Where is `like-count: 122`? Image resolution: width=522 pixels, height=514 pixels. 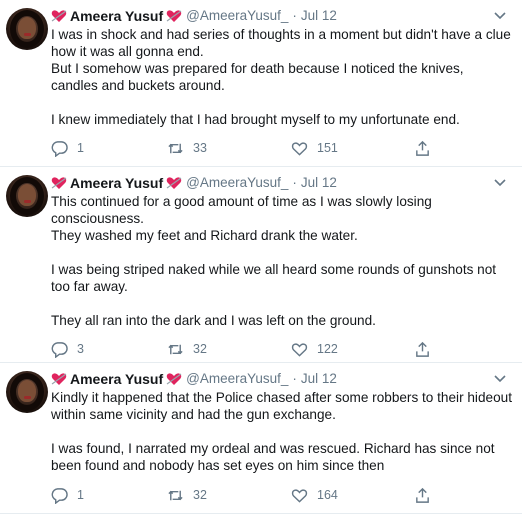
like-count: 122 is located at coordinates (327, 349).